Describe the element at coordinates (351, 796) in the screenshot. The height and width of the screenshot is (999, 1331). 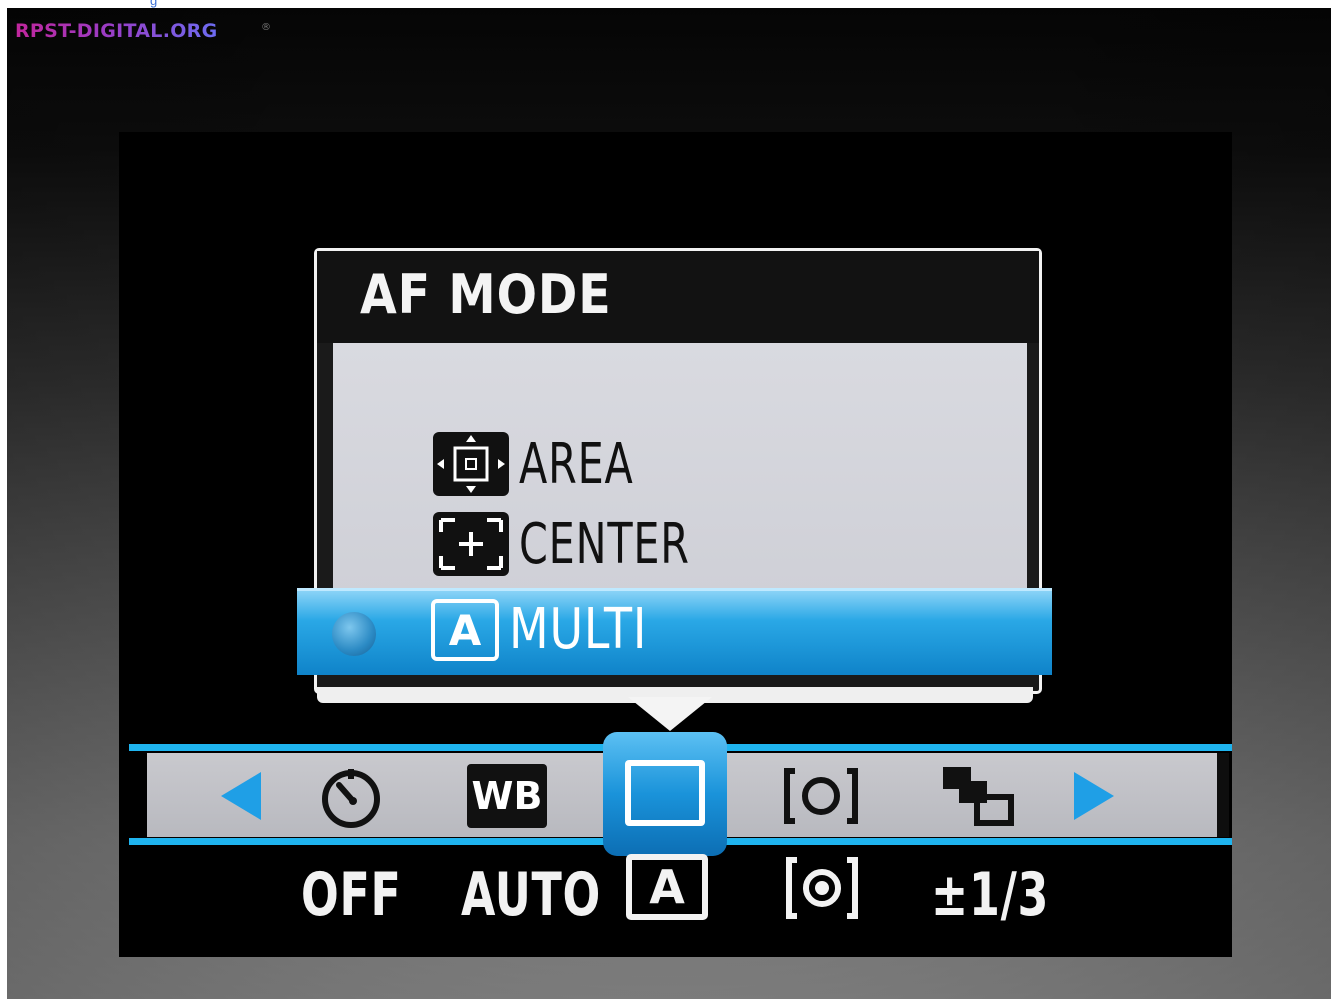
I see `self-timer-icon` at that location.